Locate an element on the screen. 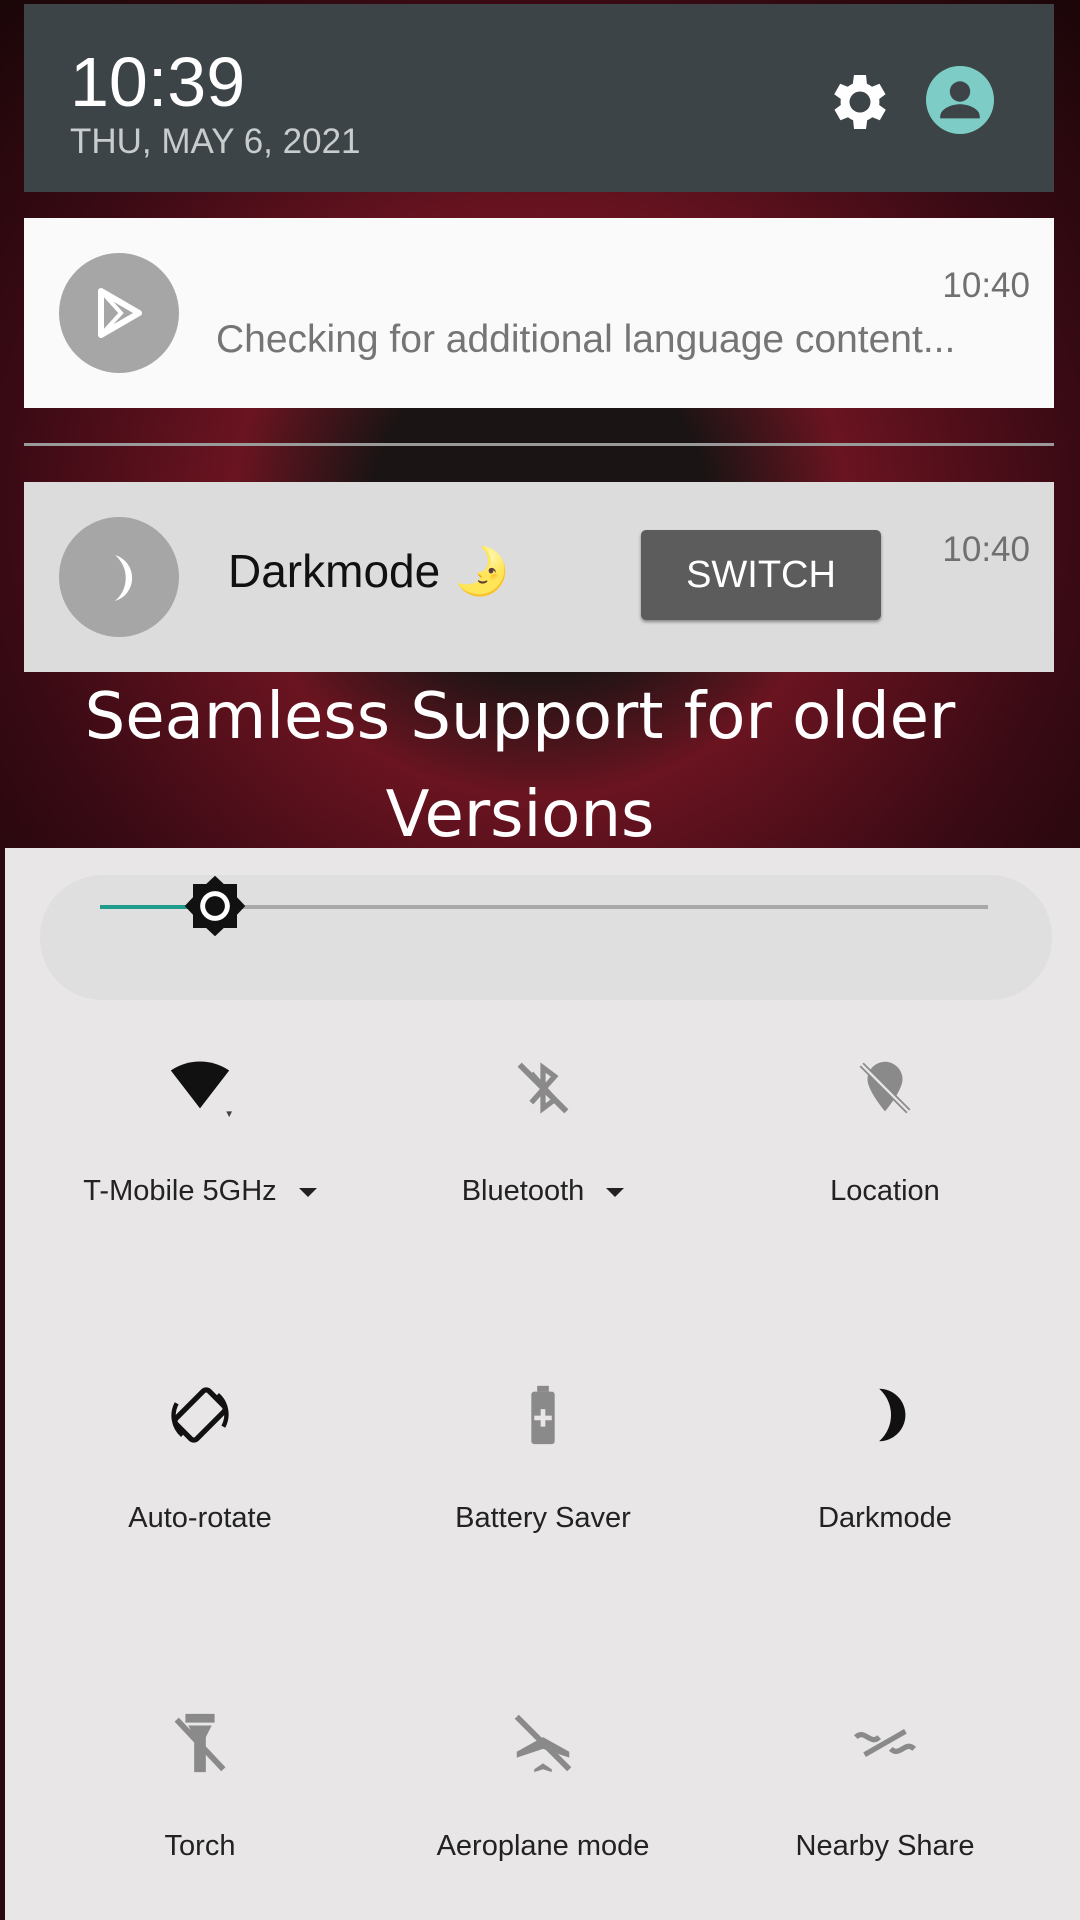 The width and height of the screenshot is (1080, 1920). tile-label: T-Mobile 5GHz is located at coordinates (200, 1191).